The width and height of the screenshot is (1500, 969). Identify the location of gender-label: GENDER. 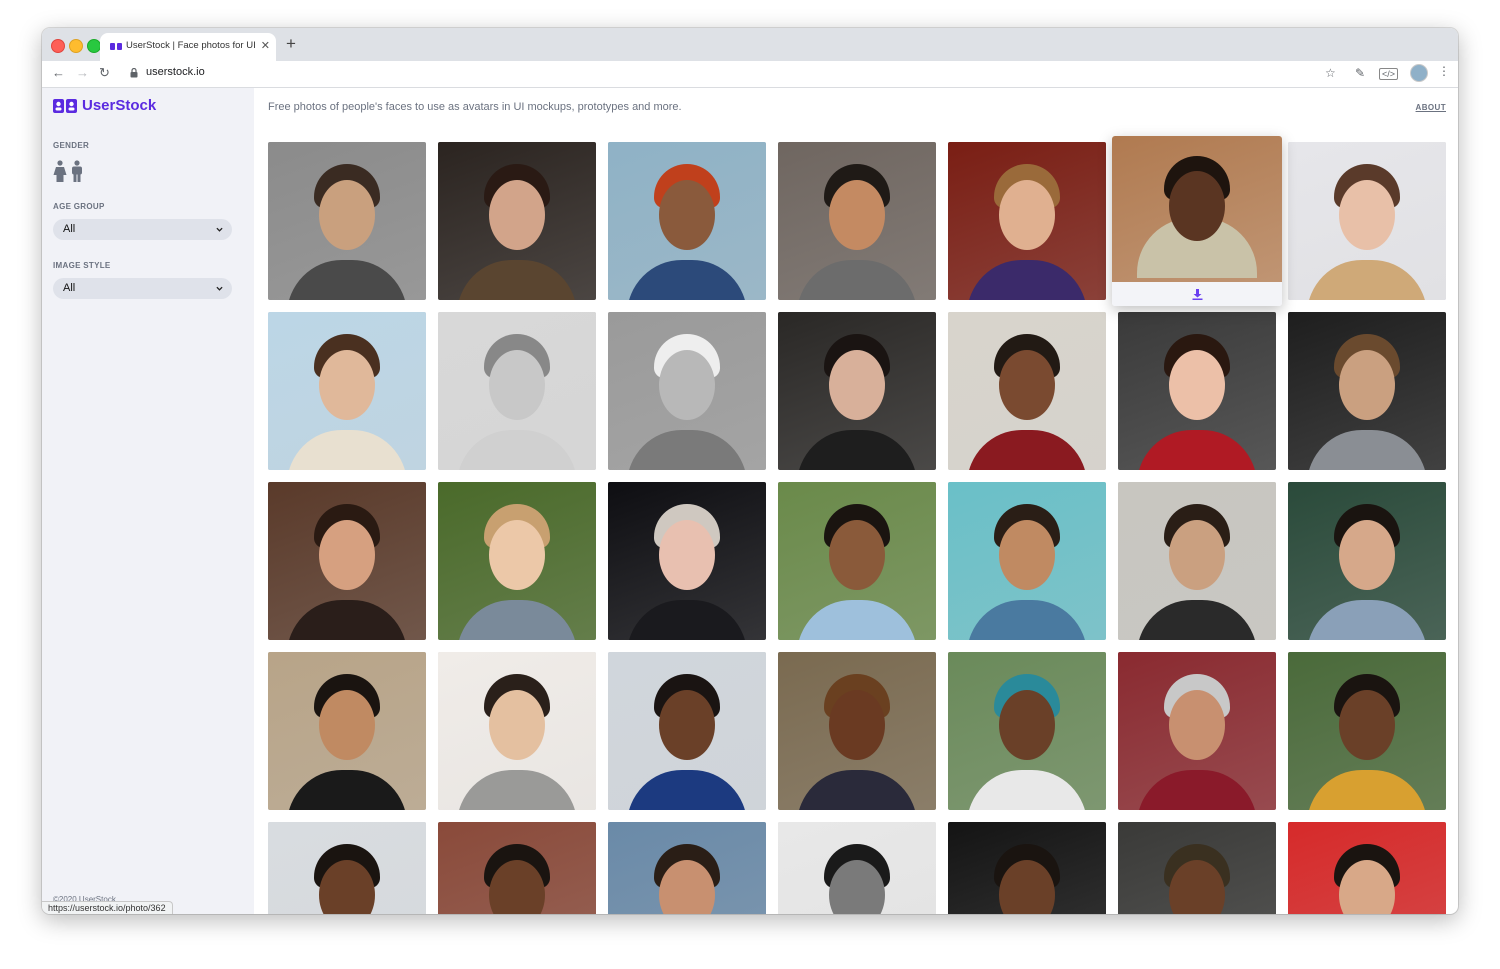
(71, 145).